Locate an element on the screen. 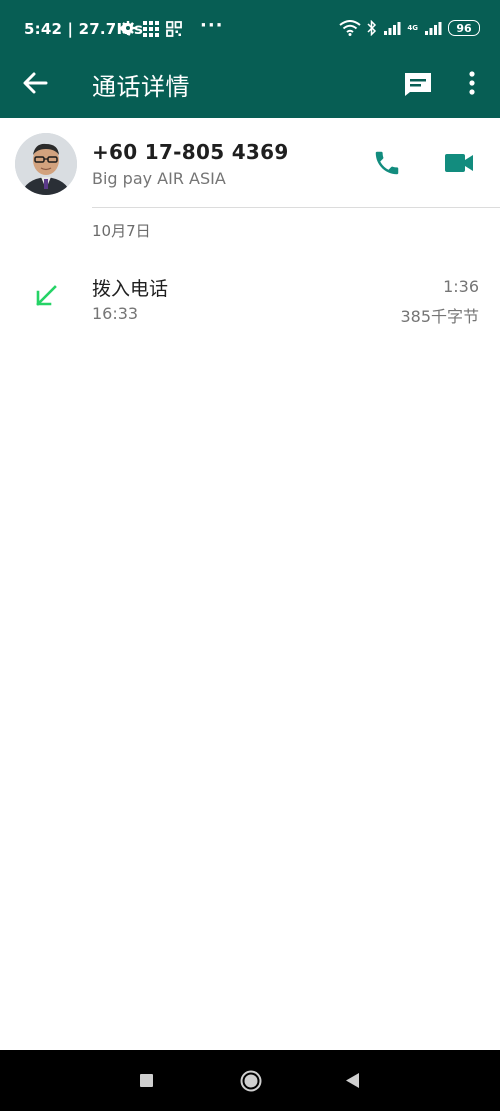  system-nav-bar is located at coordinates (250, 1080).